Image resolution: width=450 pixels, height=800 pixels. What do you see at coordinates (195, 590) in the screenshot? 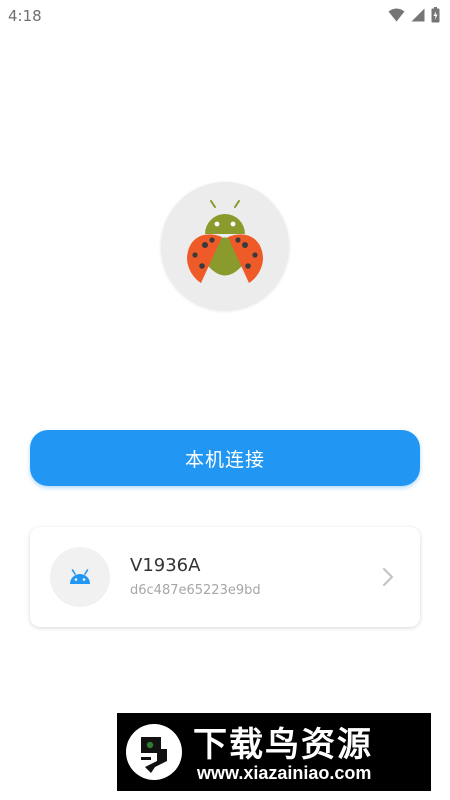
I see `device-serial: d6c487e65223e9bd` at bounding box center [195, 590].